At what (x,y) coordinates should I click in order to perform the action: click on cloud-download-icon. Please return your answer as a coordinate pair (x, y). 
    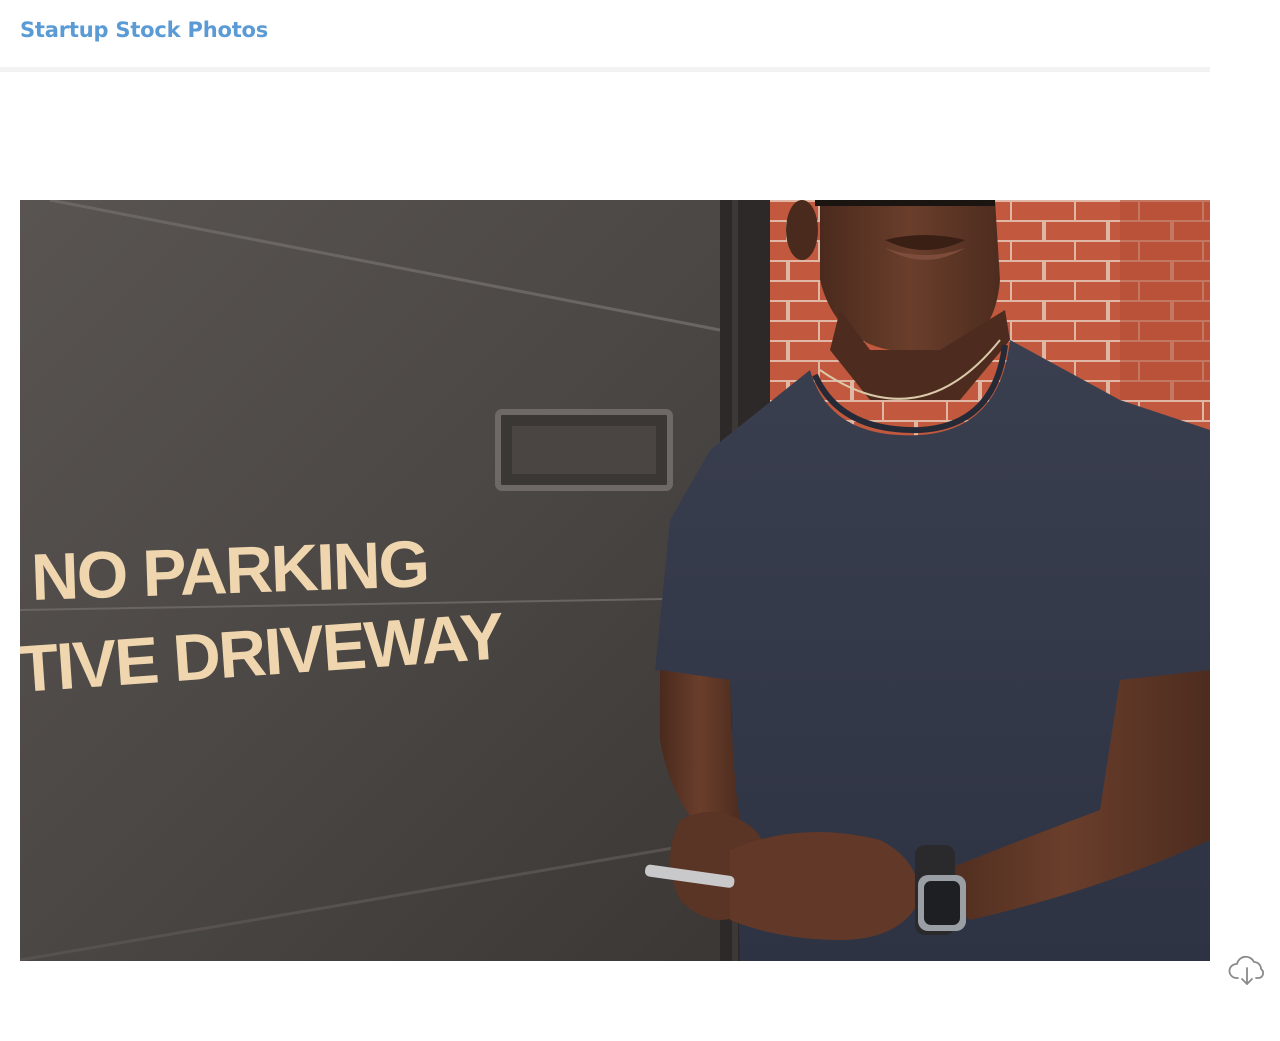
    Looking at the image, I should click on (1246, 970).